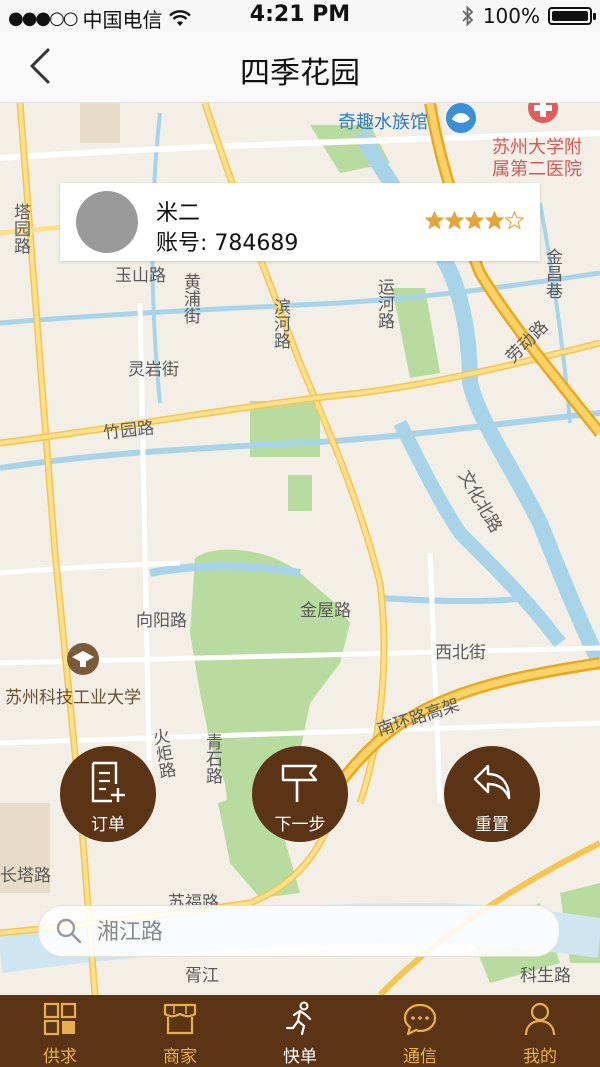  What do you see at coordinates (161, 621) in the screenshot?
I see `map-label-xiangyang: 向阳路` at bounding box center [161, 621].